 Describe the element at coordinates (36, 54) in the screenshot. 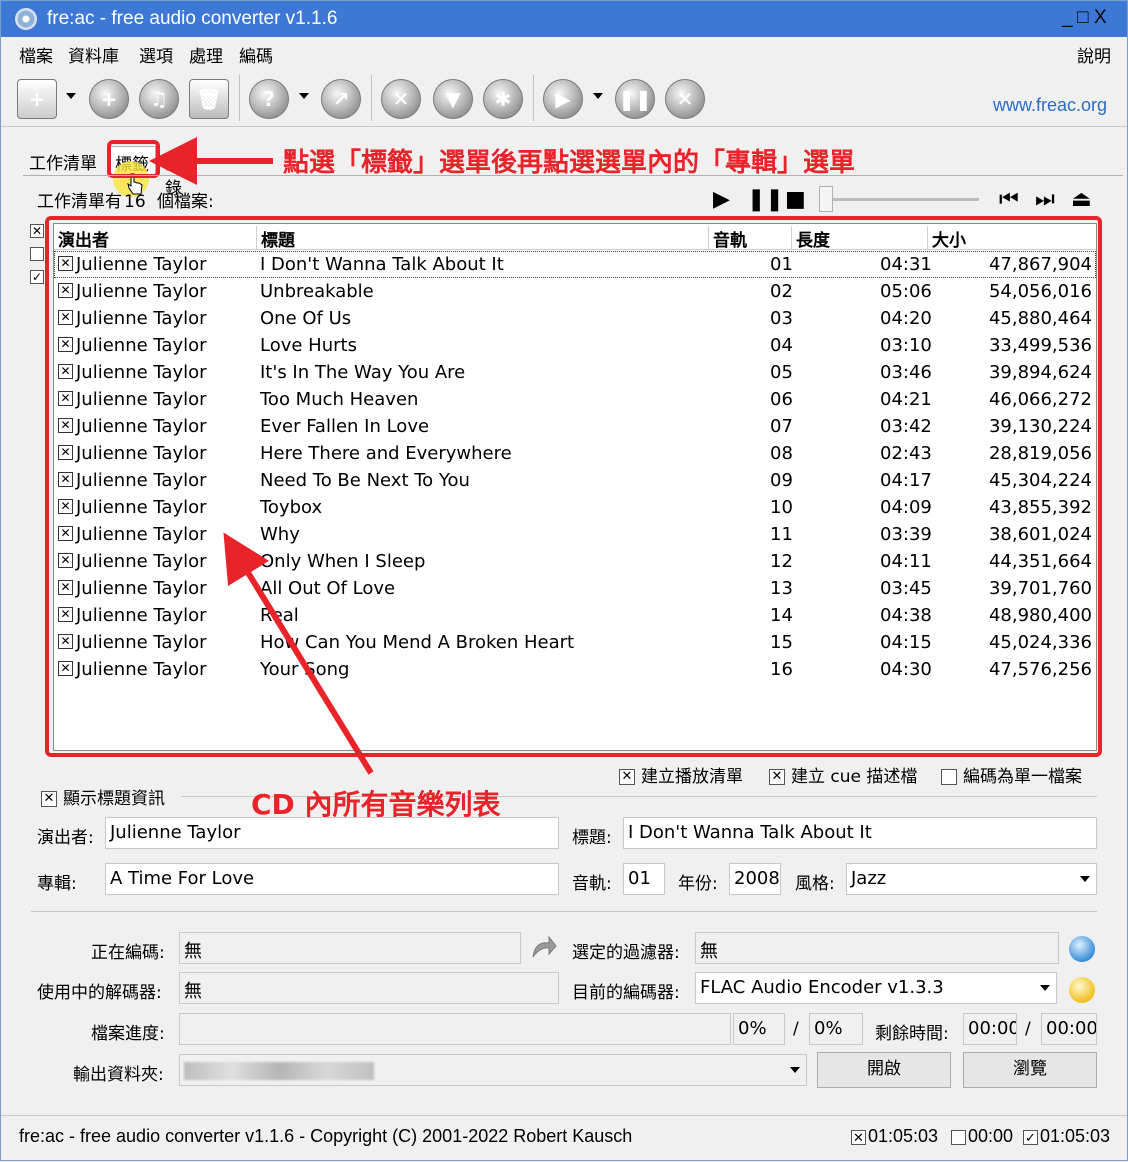

I see `menu-file: 檔案` at that location.